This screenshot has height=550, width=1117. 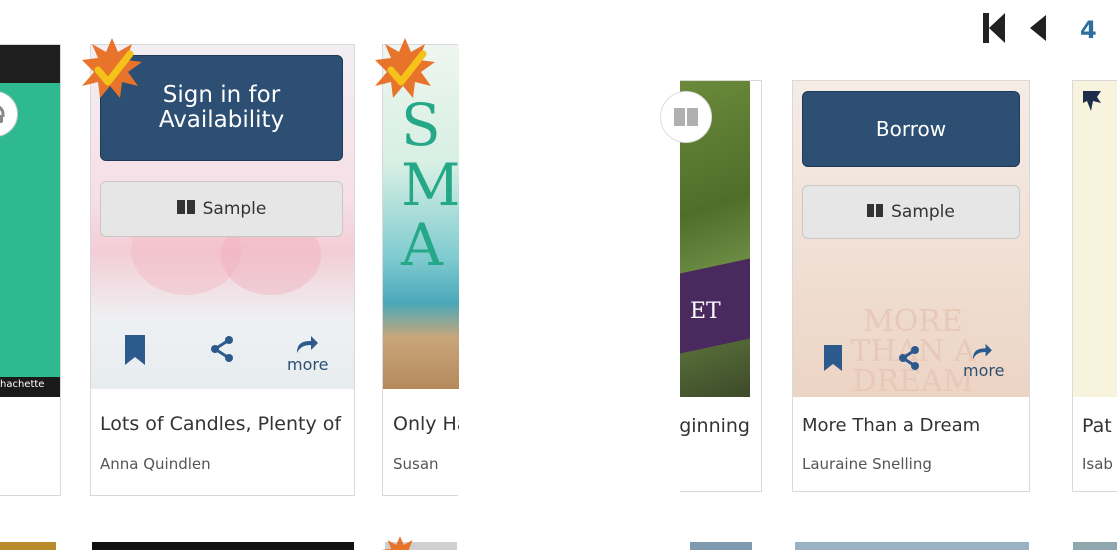 What do you see at coordinates (224, 424) in the screenshot?
I see `book-title: Lots of Candles, Plenty of Cake` at bounding box center [224, 424].